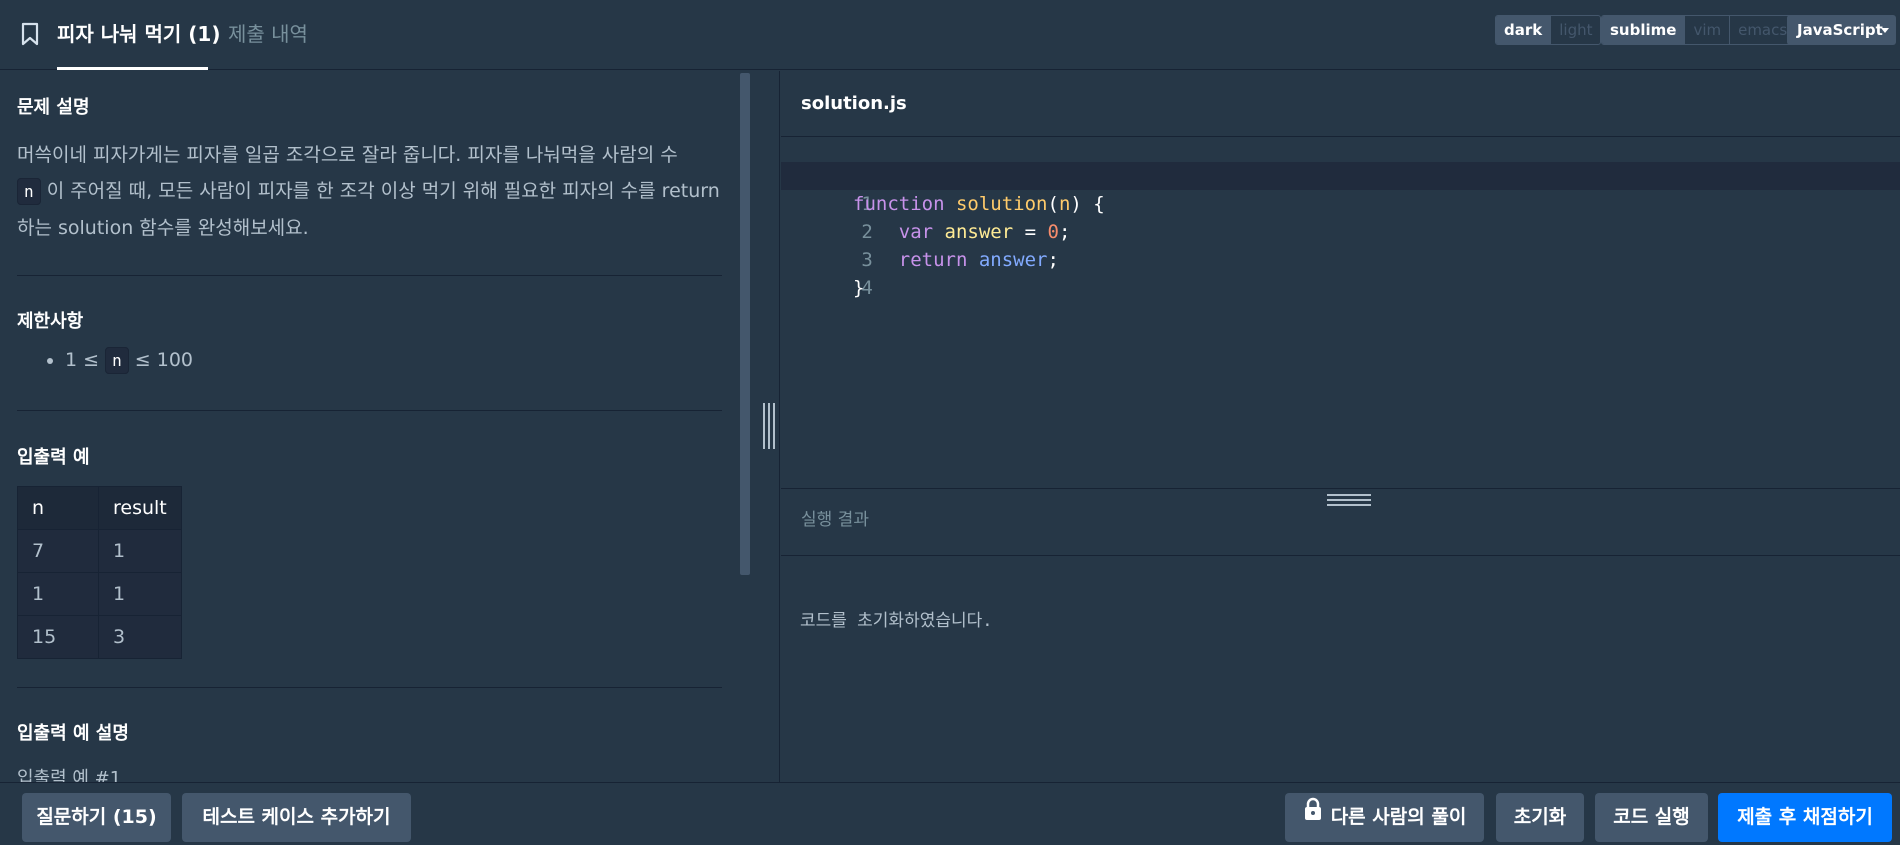  Describe the element at coordinates (53, 457) in the screenshot. I see `io-title: 입출력 예` at that location.